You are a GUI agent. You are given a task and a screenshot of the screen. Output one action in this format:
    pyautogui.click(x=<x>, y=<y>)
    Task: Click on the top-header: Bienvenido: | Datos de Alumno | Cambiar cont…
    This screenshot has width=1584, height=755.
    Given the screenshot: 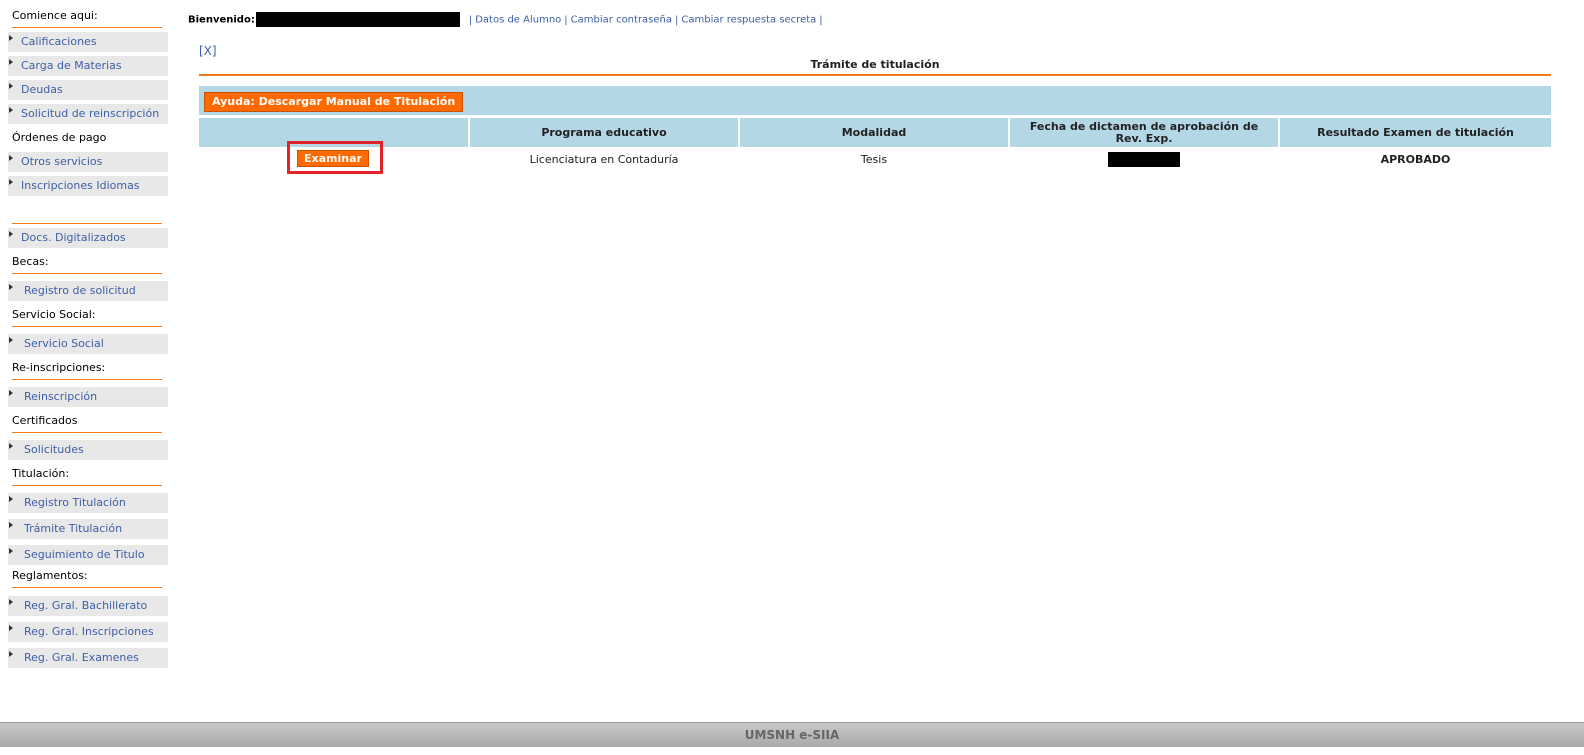 What is the action you would take?
    pyautogui.click(x=507, y=19)
    